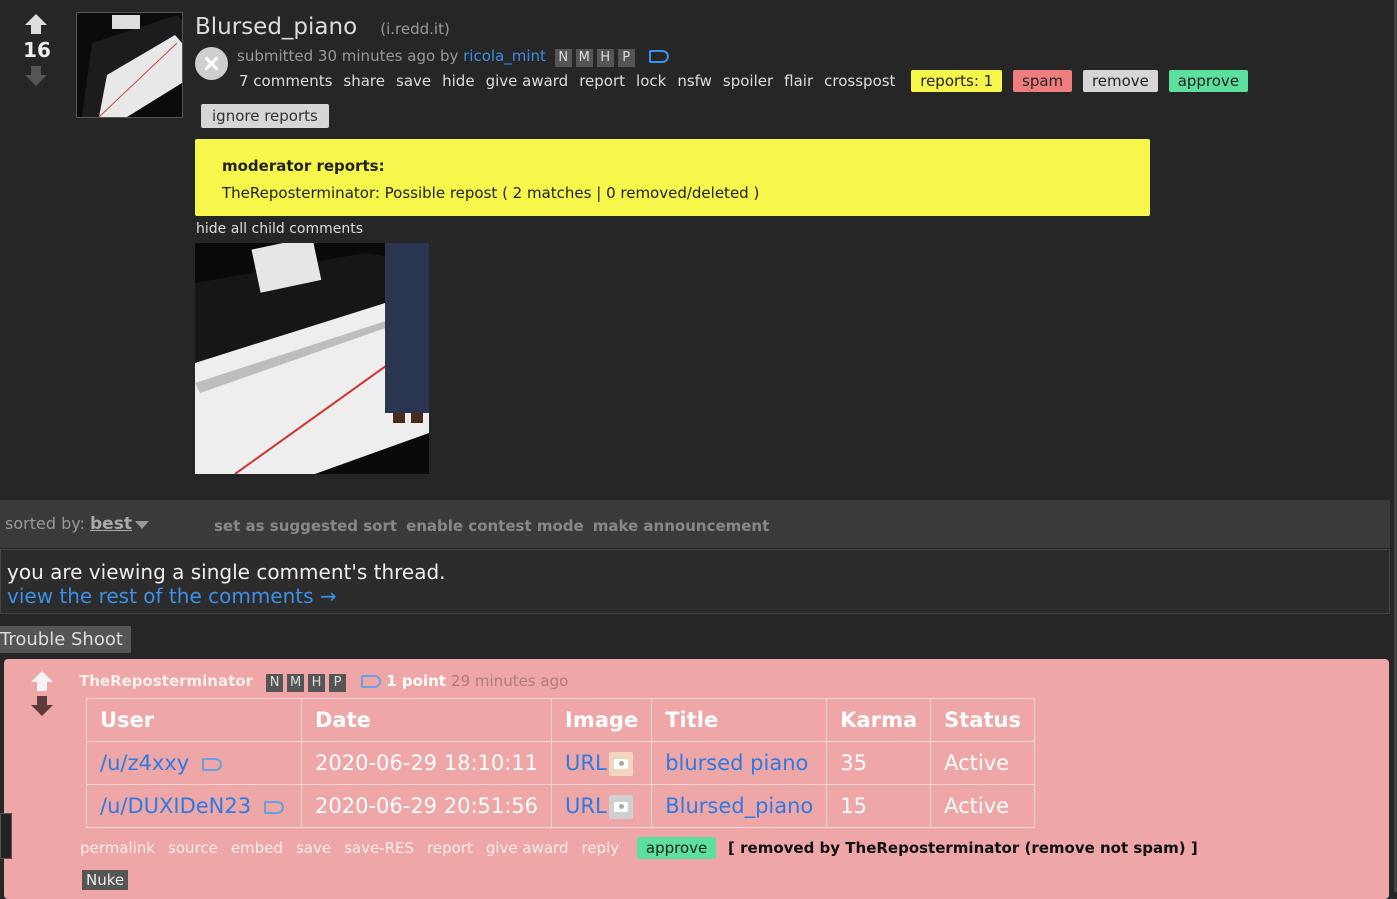 The width and height of the screenshot is (1397, 899). I want to click on report-link: report, so click(602, 81).